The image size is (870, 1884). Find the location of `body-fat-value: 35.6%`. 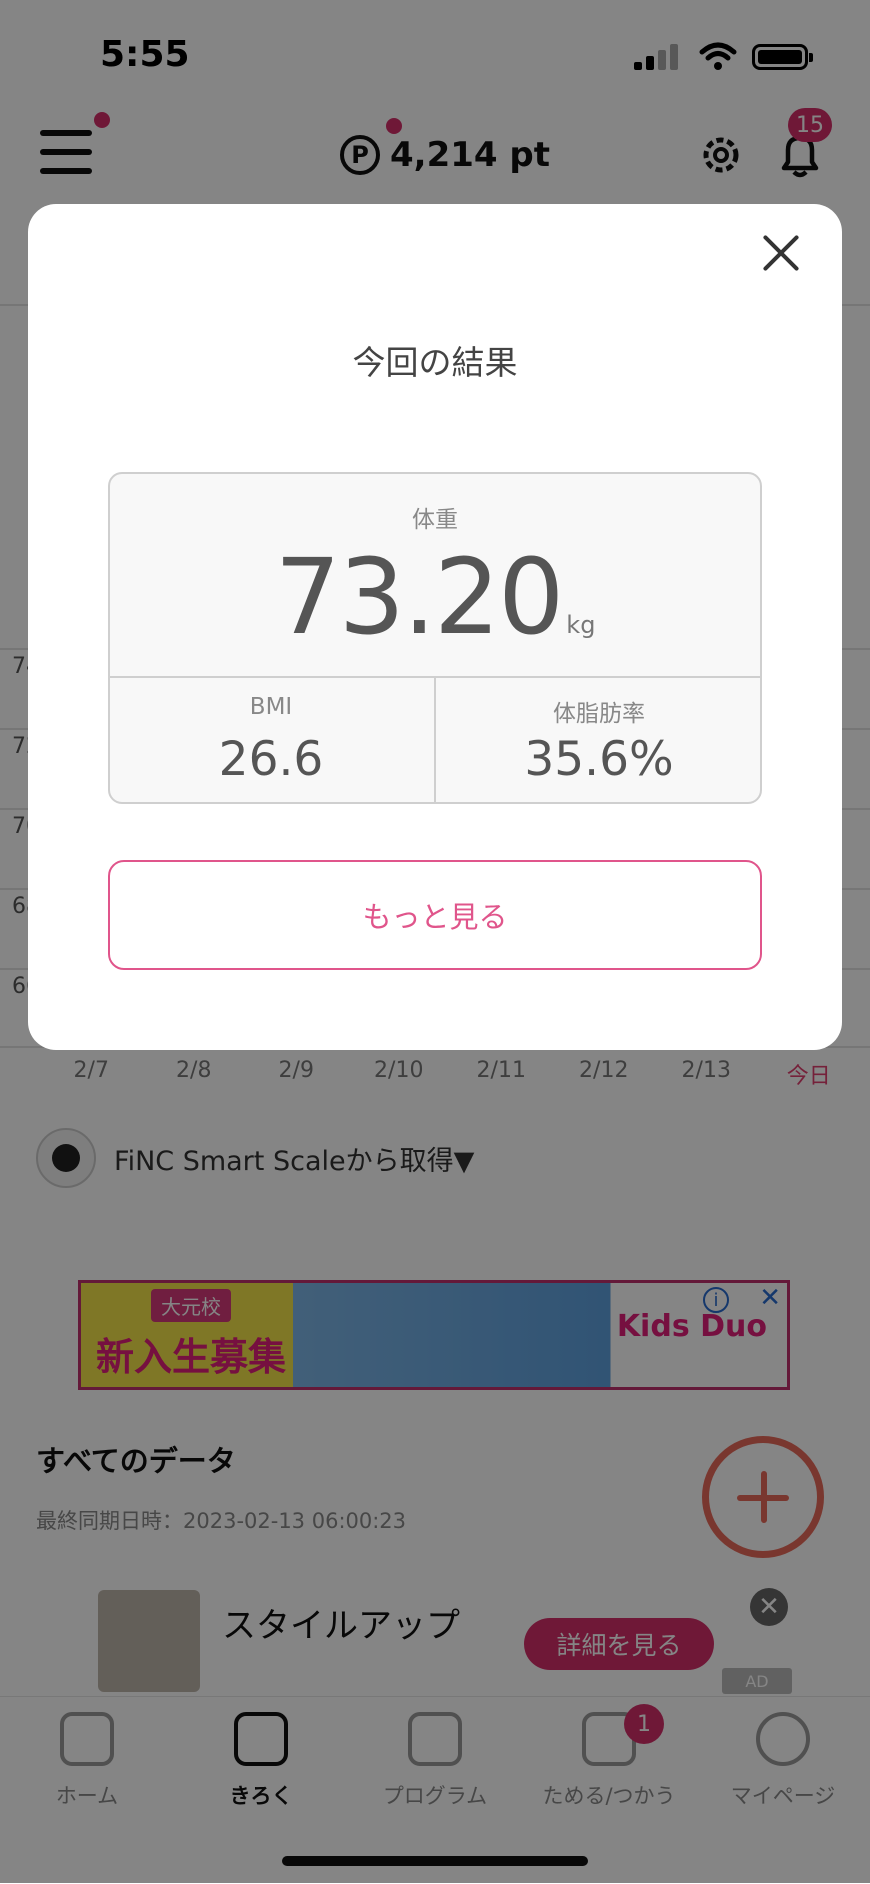

body-fat-value: 35.6% is located at coordinates (599, 759).